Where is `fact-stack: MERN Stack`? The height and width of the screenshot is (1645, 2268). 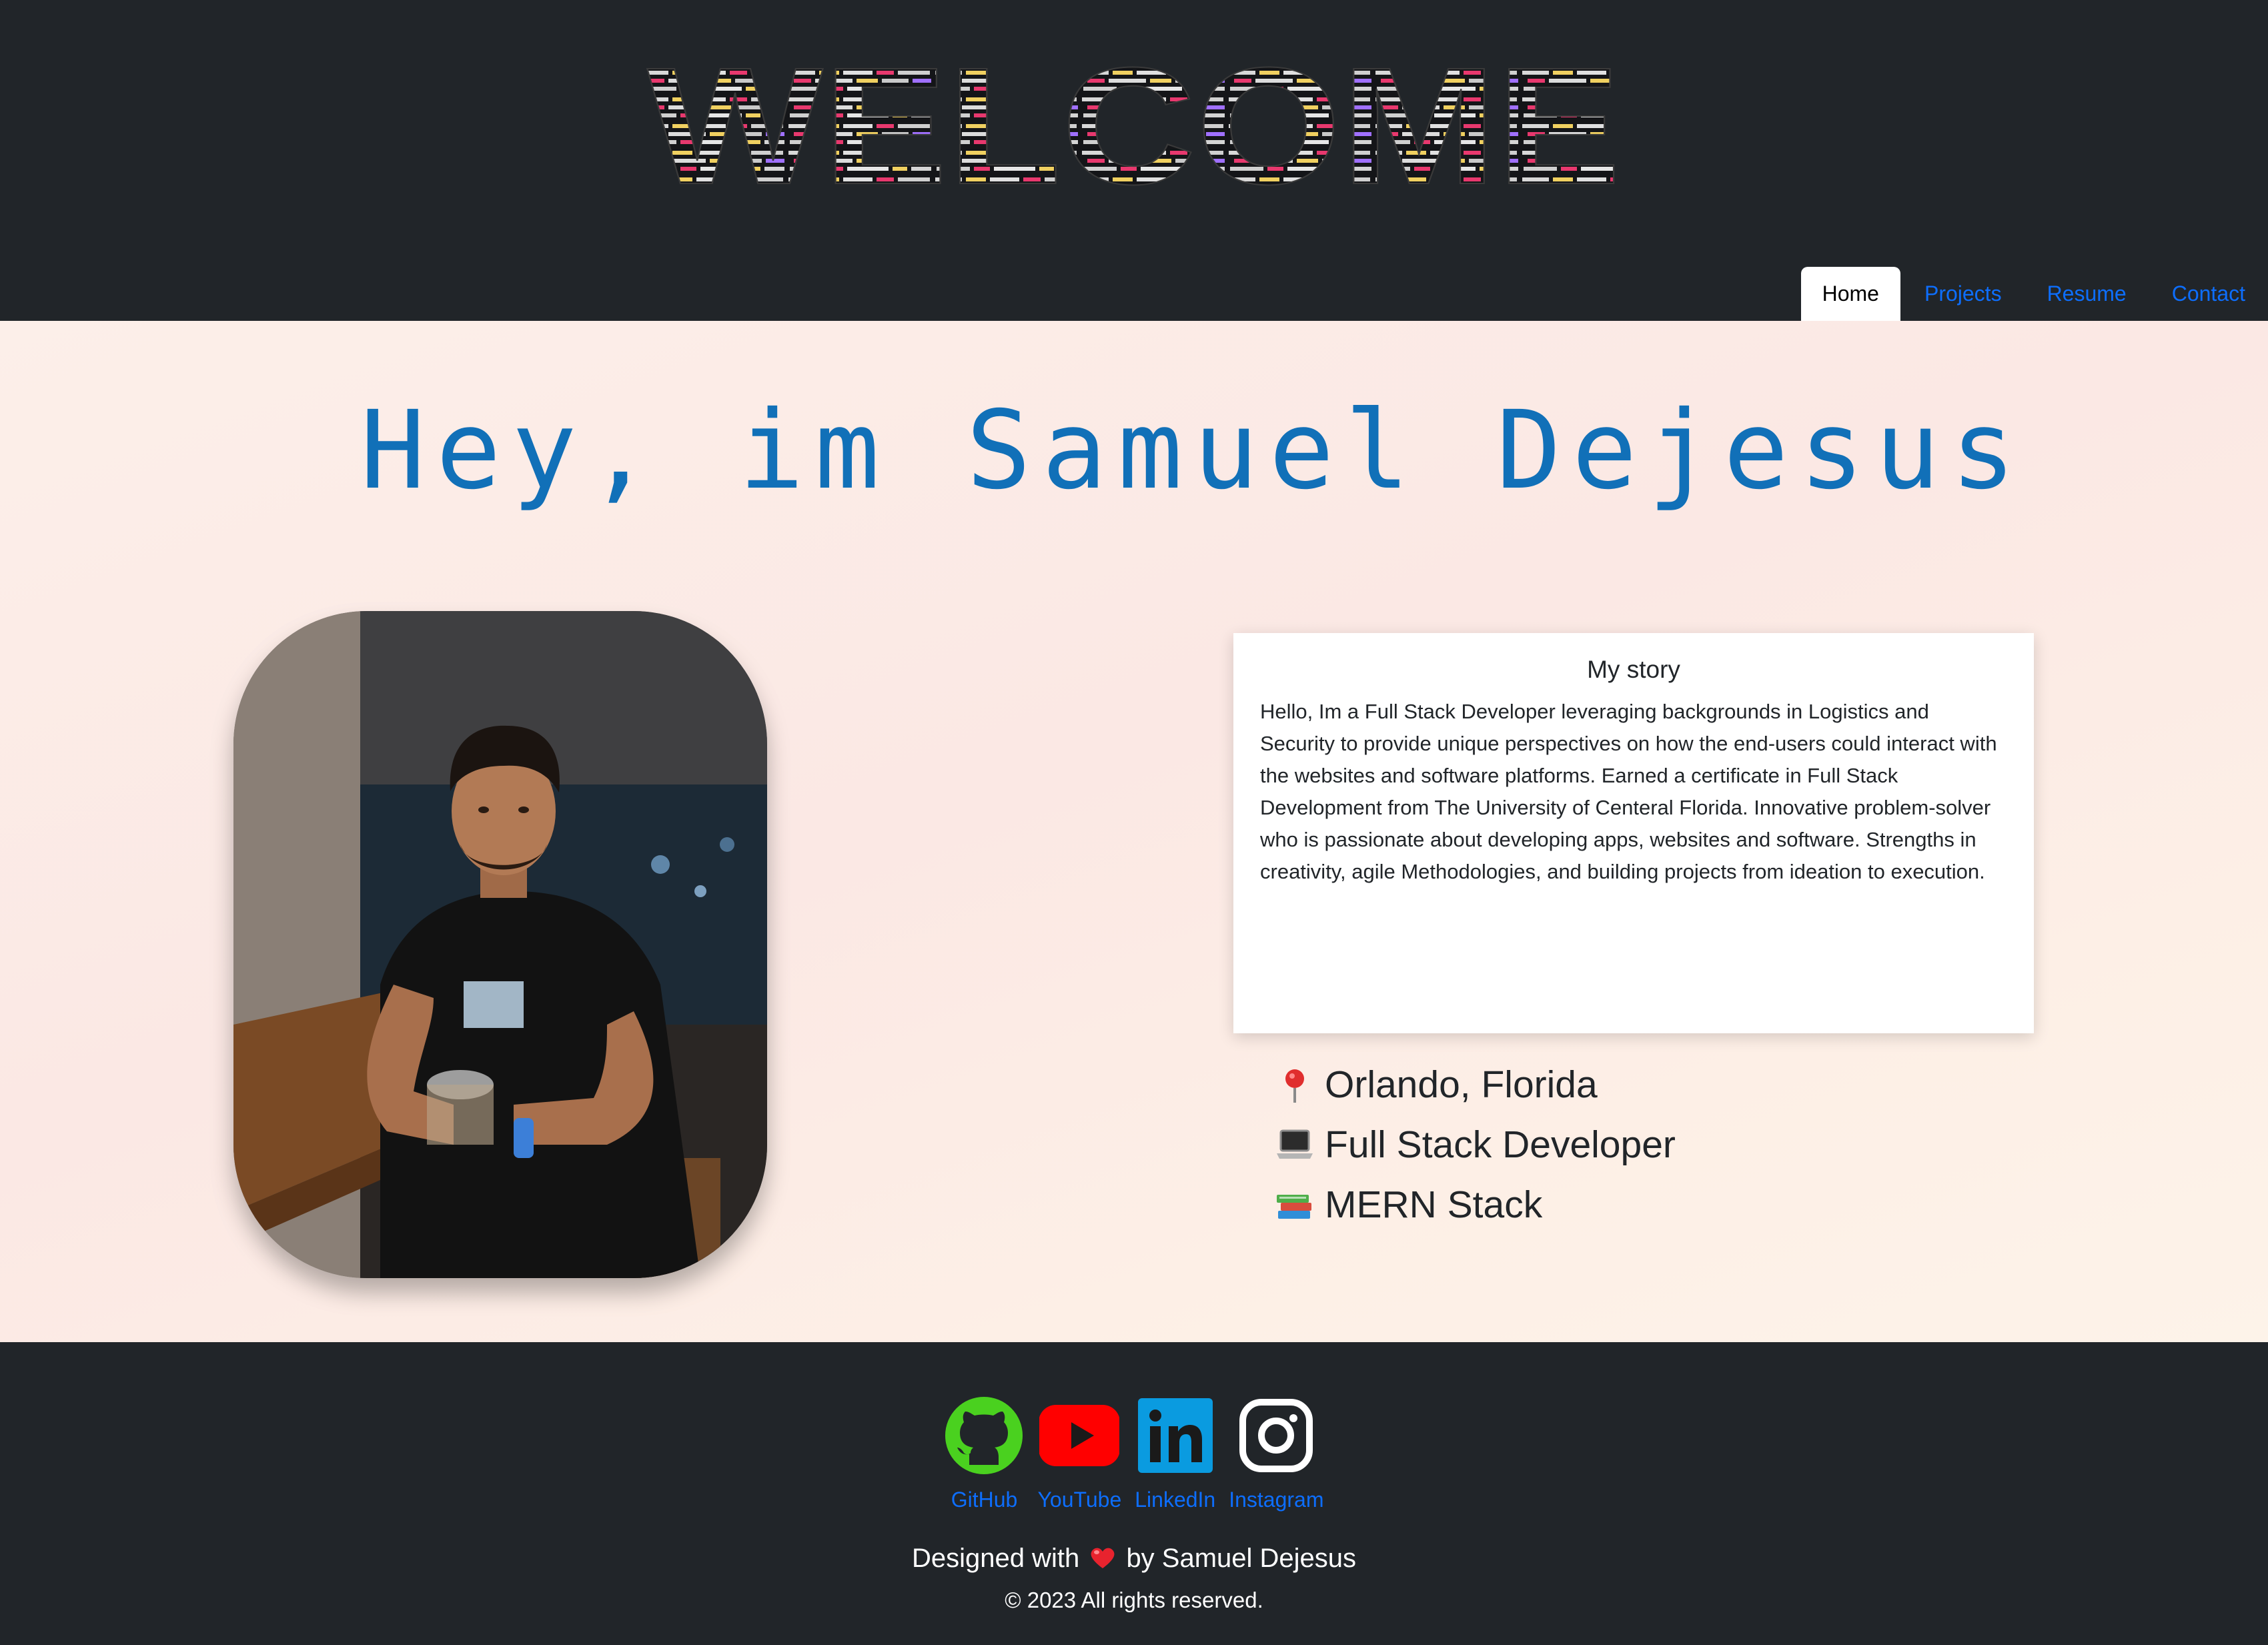 fact-stack: MERN Stack is located at coordinates (1475, 1205).